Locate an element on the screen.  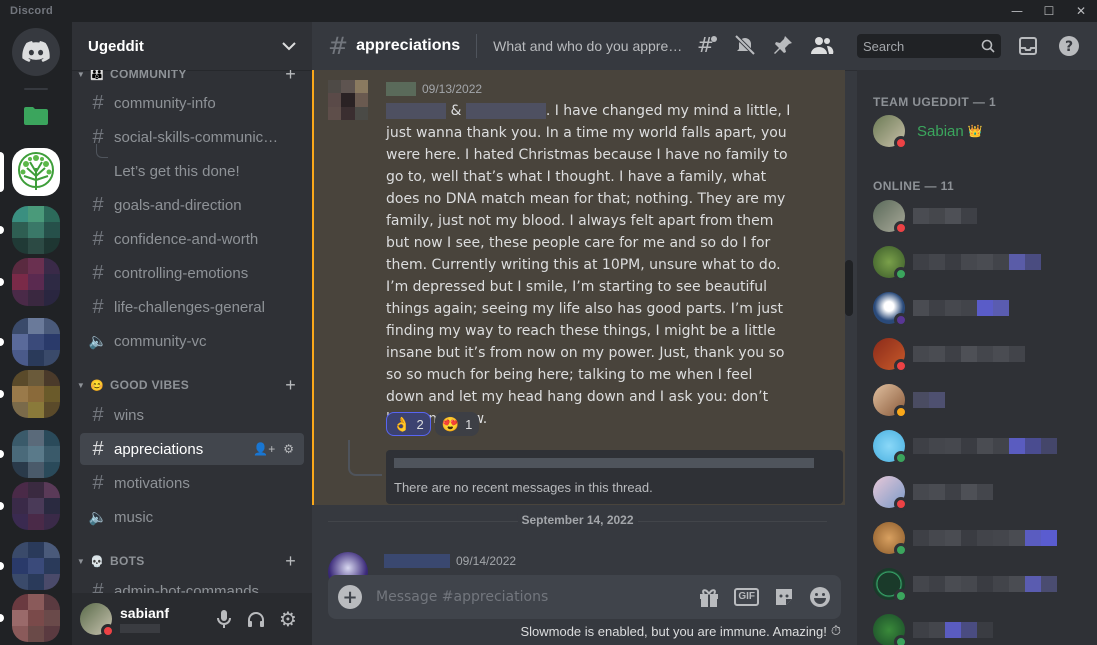
server-header: Ugeddit is located at coordinates (192, 46).